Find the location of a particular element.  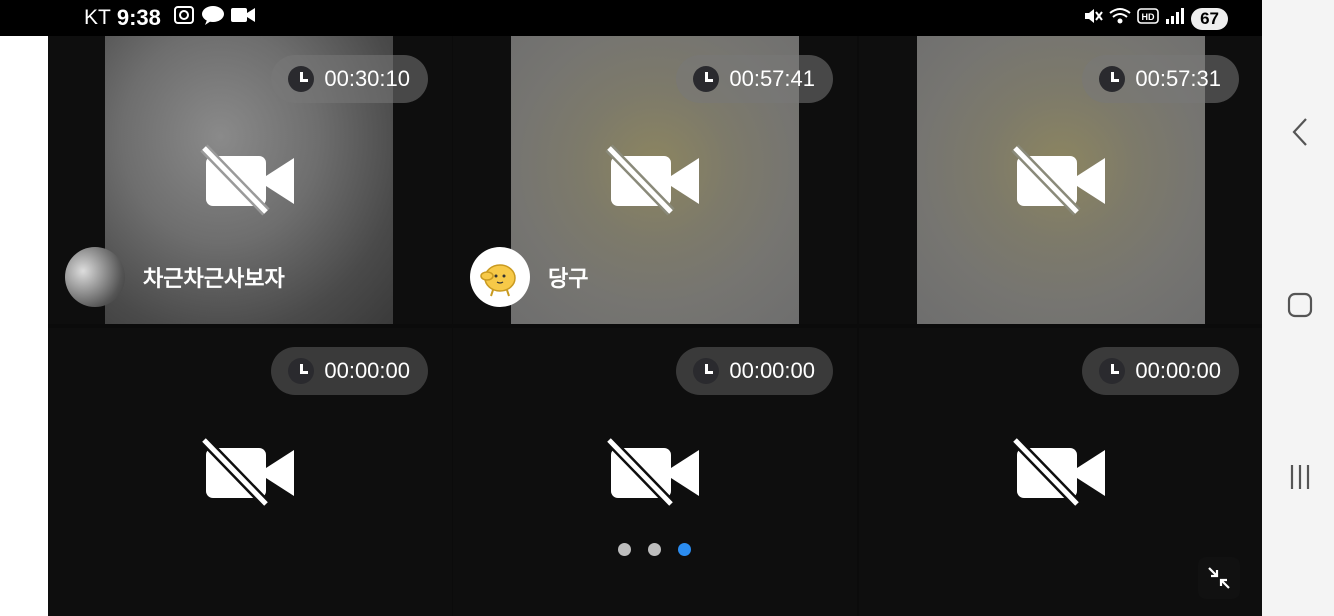

timer-text: 00:57:41 is located at coordinates (772, 78).